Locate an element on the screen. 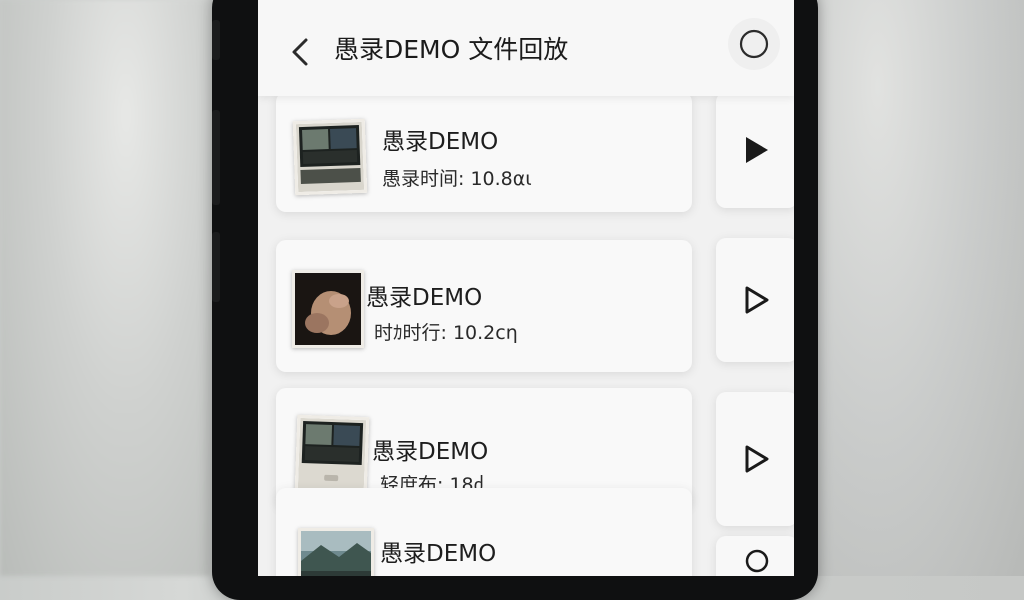 The image size is (1024, 600). phone-side-button is located at coordinates (216, 40).